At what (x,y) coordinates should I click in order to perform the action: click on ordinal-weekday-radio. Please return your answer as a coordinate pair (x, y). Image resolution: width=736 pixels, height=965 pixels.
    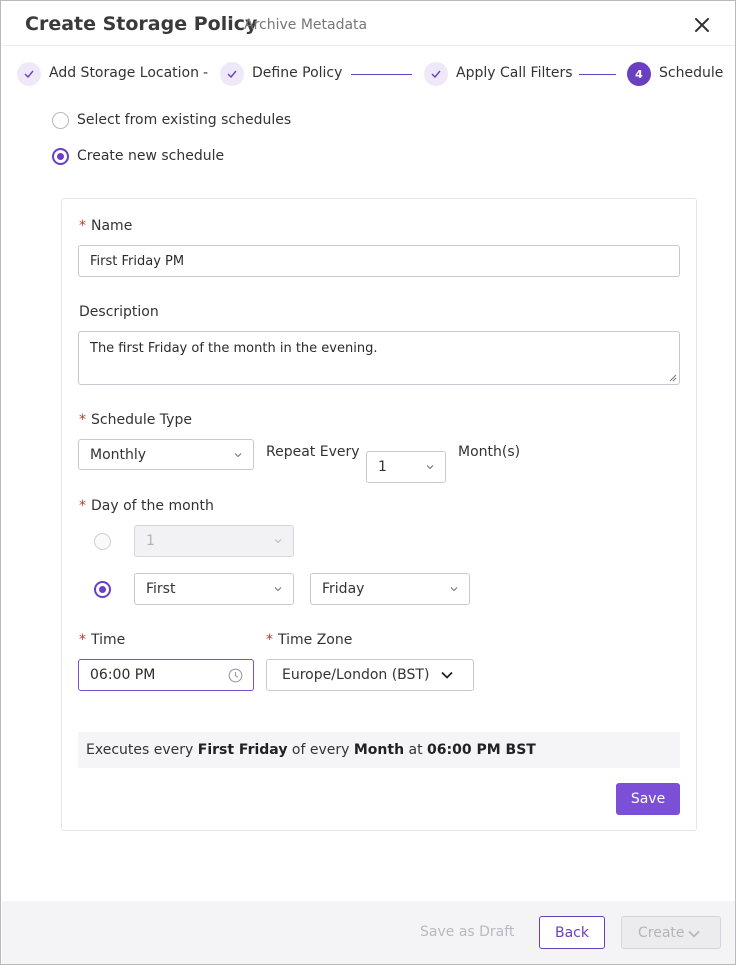
    Looking at the image, I should click on (102, 589).